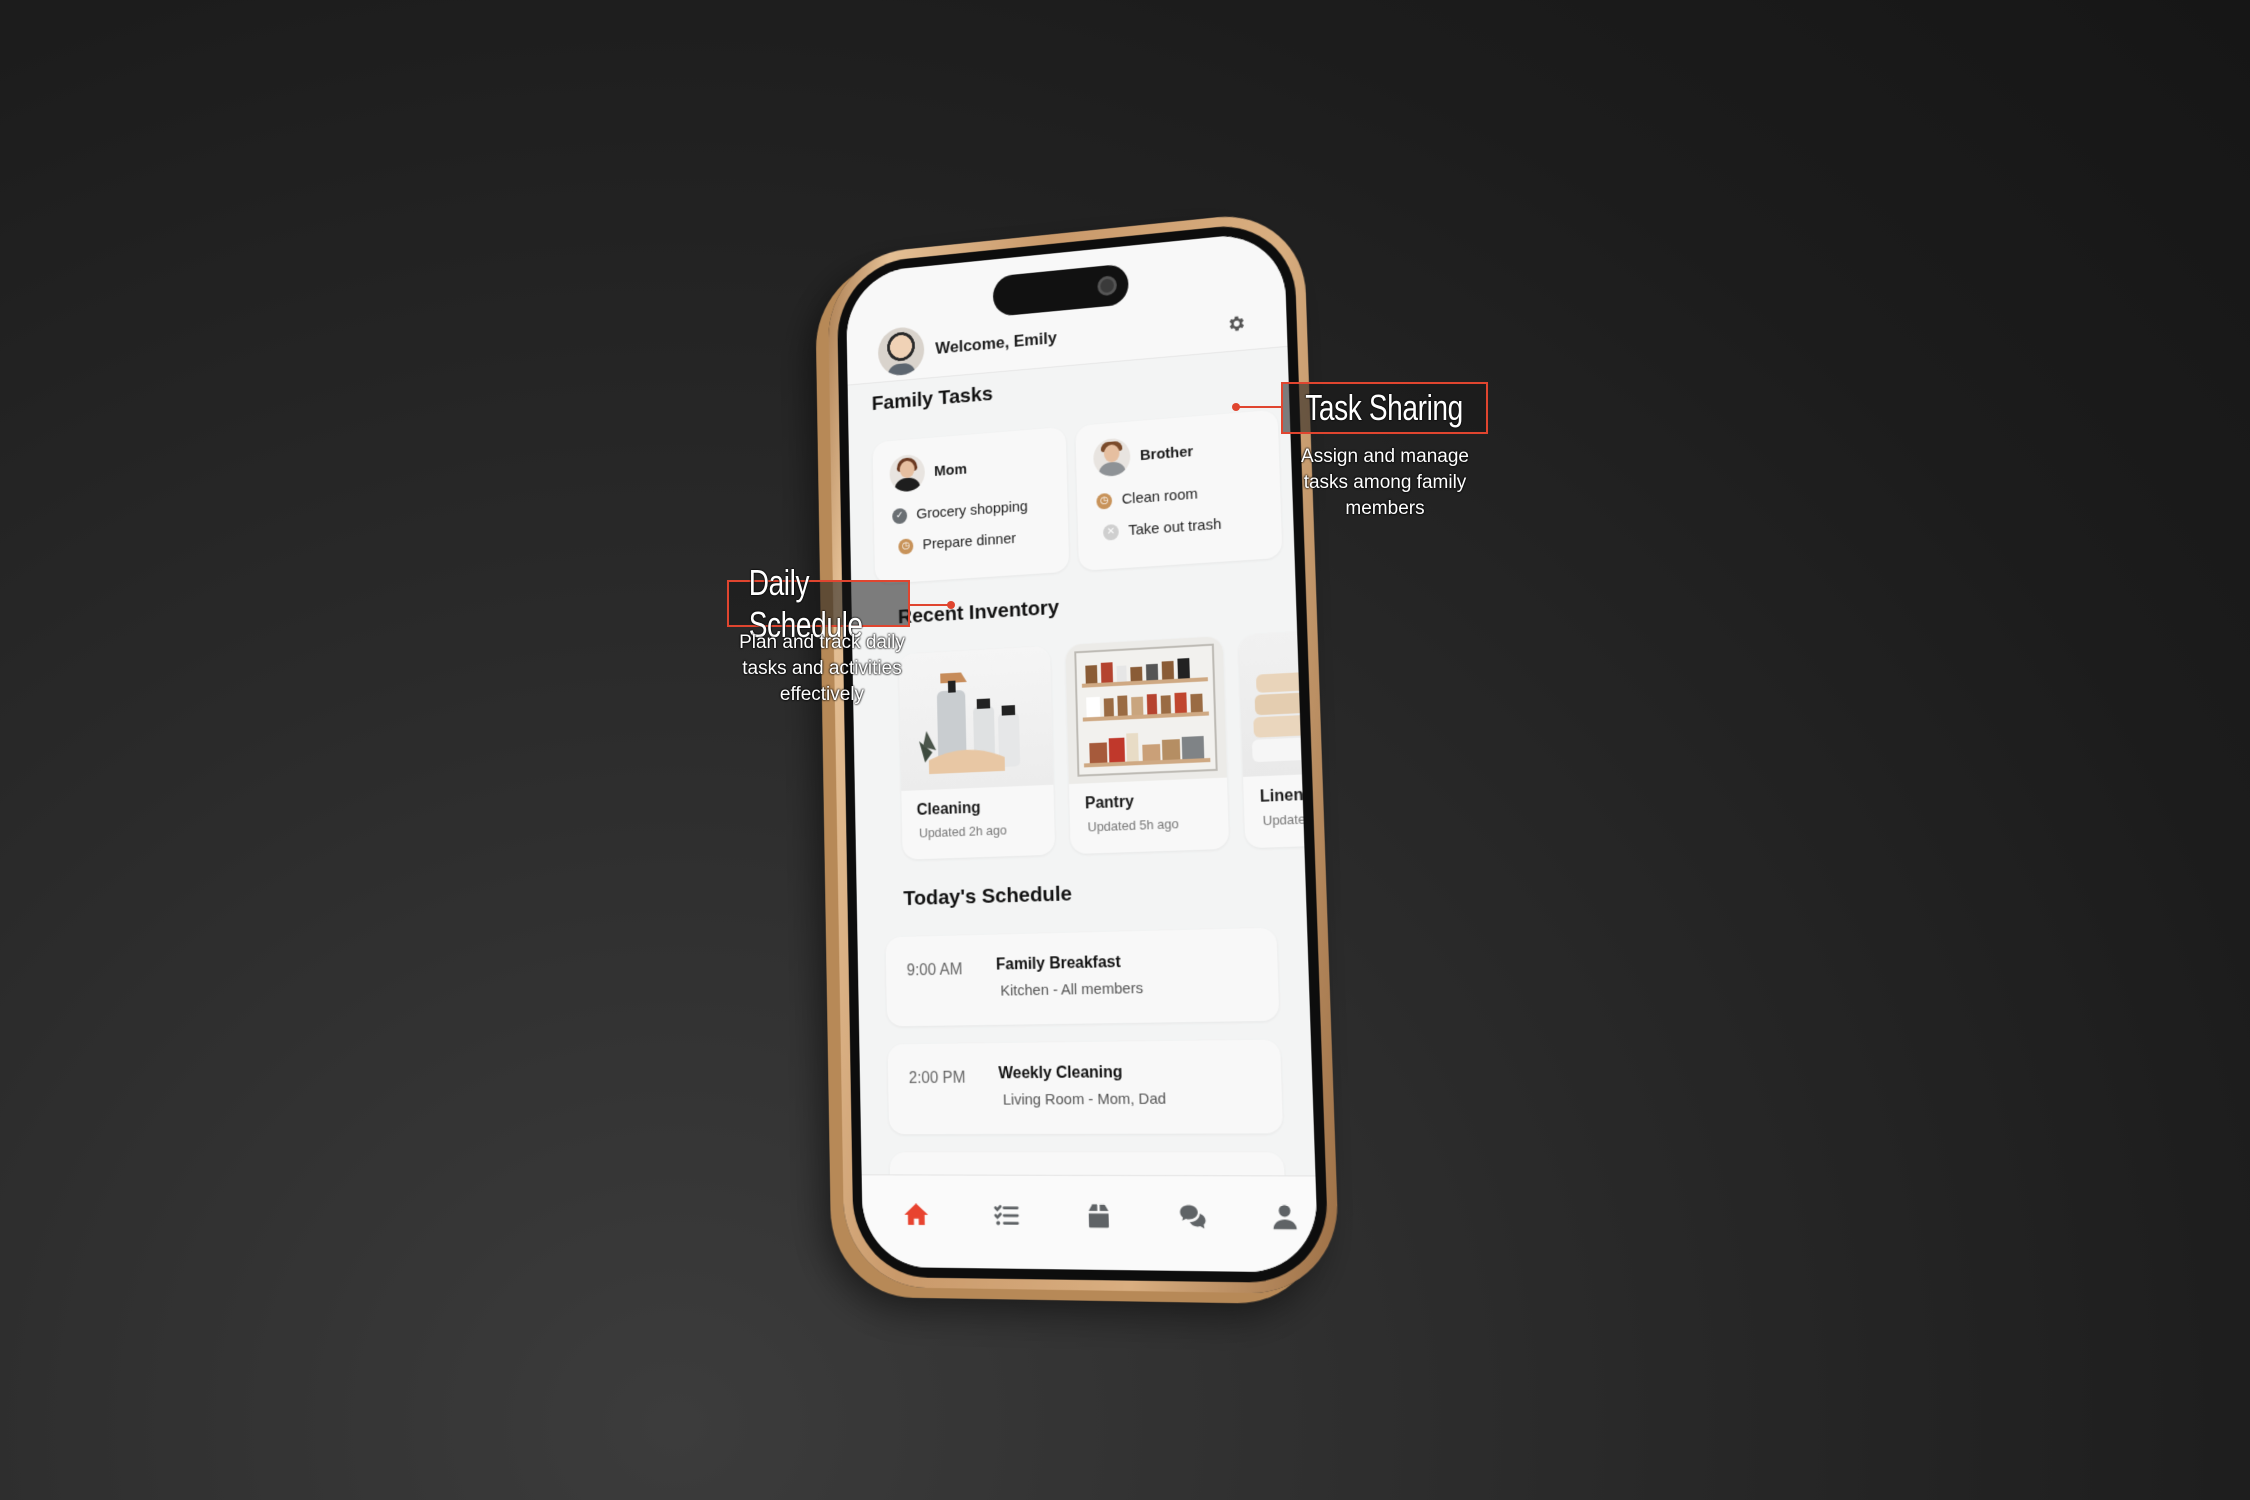 The height and width of the screenshot is (1500, 2250). Describe the element at coordinates (988, 896) in the screenshot. I see `todays-schedule-title: Today's Schedule` at that location.